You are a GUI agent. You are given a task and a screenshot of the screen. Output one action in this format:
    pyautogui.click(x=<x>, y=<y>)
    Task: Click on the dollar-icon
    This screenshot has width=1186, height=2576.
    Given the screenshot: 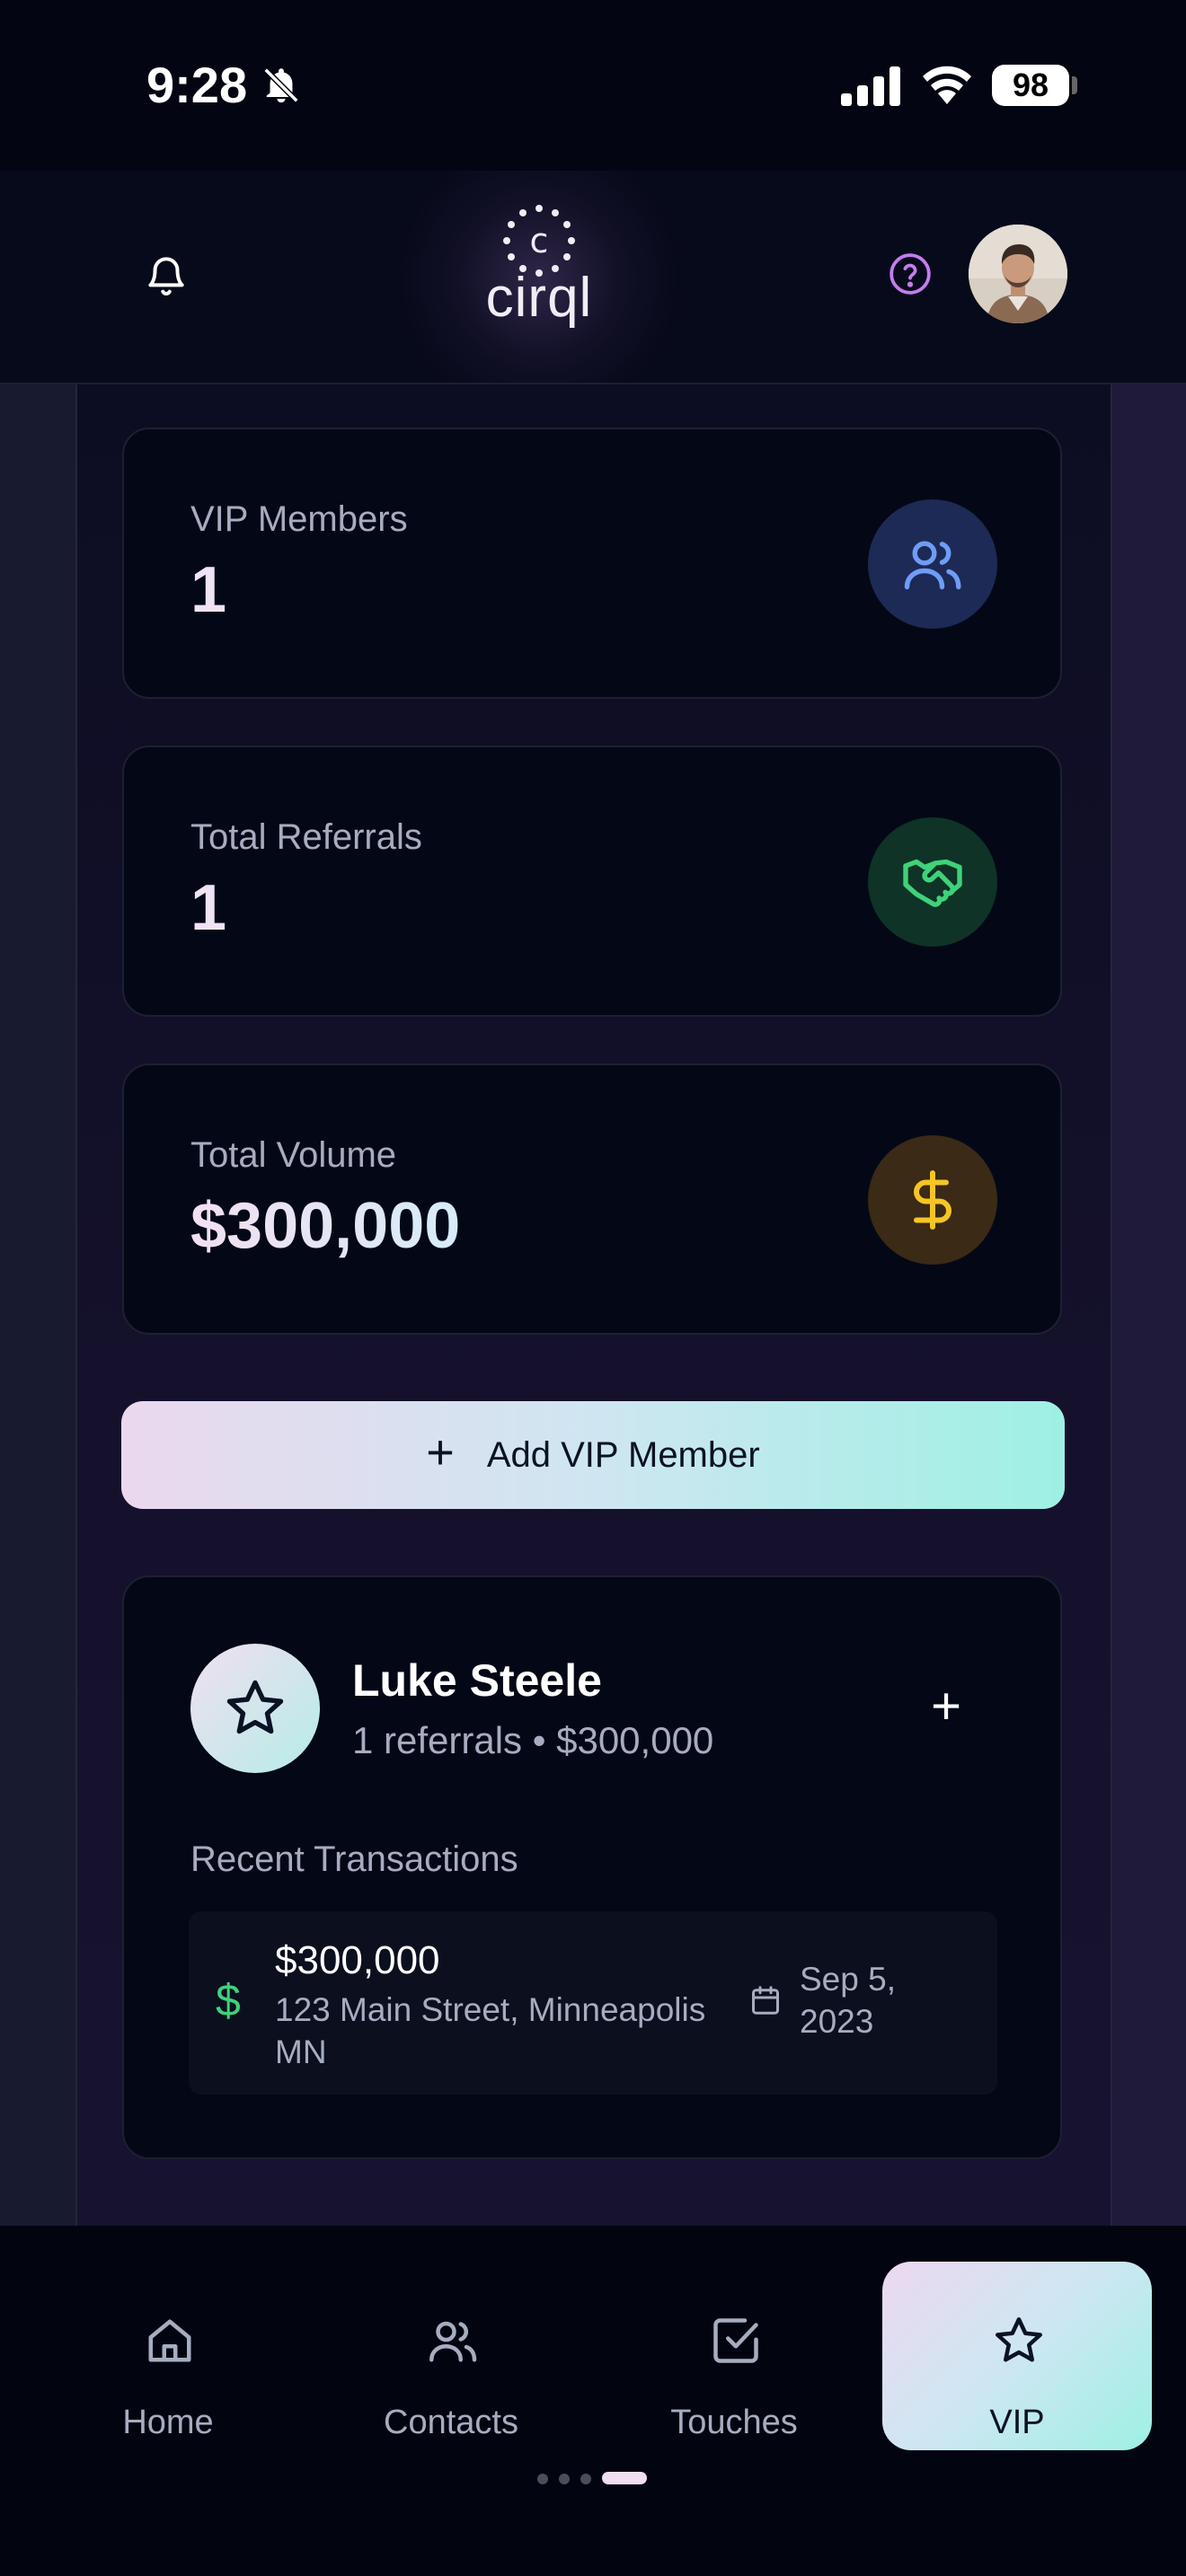 What is the action you would take?
    pyautogui.click(x=932, y=1200)
    